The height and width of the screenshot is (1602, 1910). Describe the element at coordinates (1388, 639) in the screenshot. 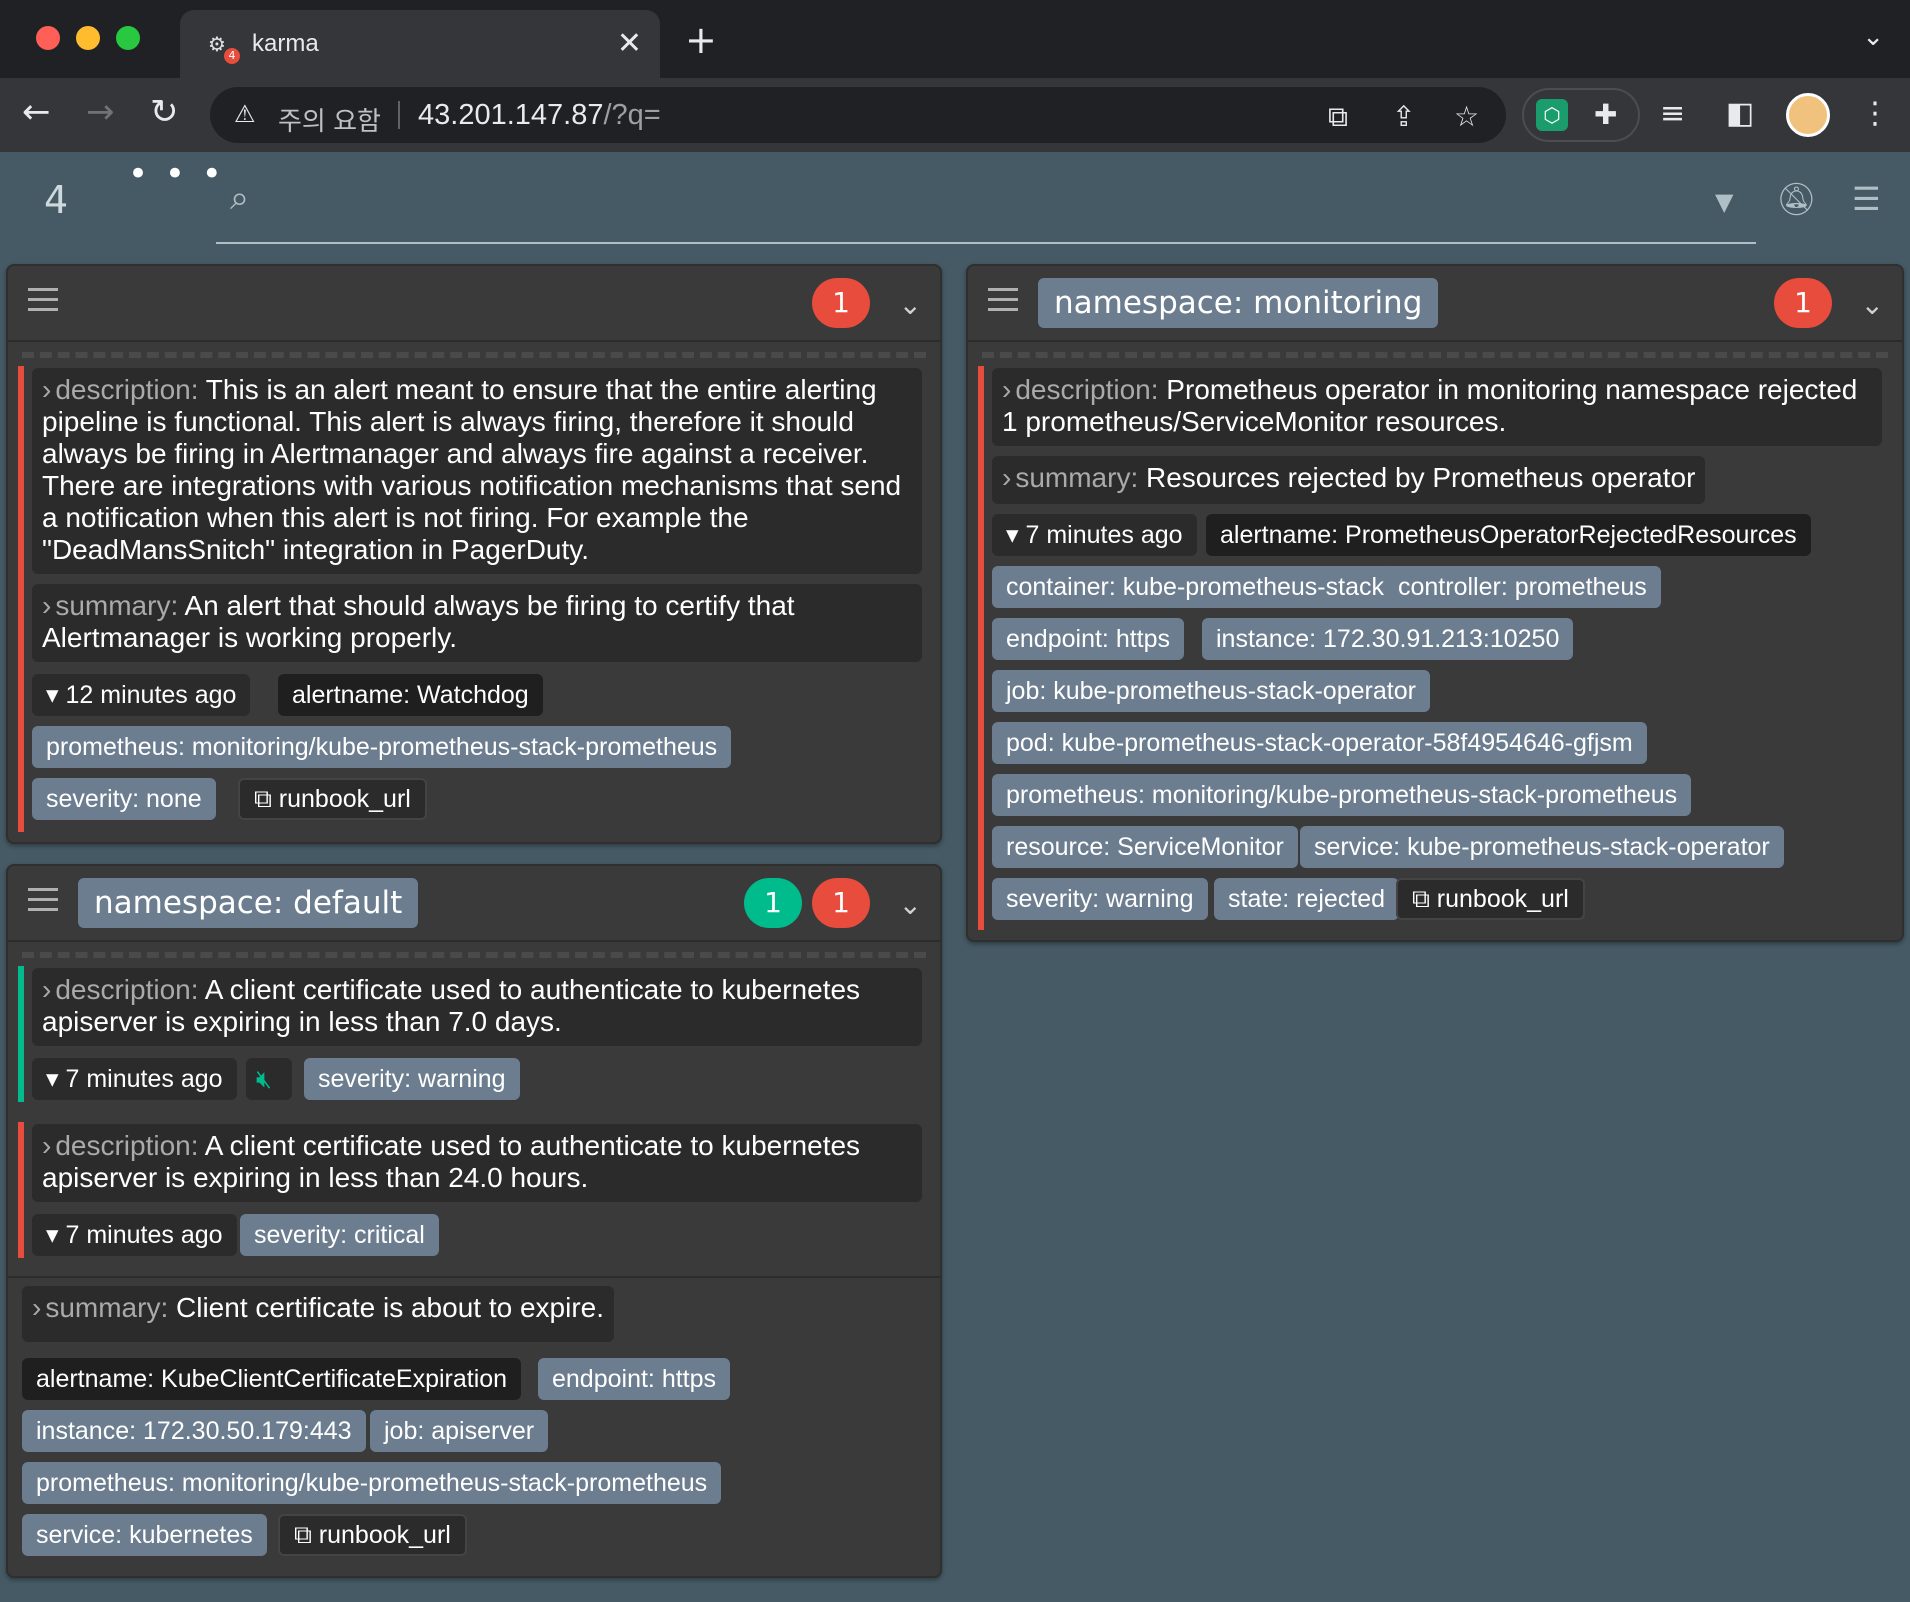

I see `label-instance: instance: 172.30.91.213:10250` at that location.